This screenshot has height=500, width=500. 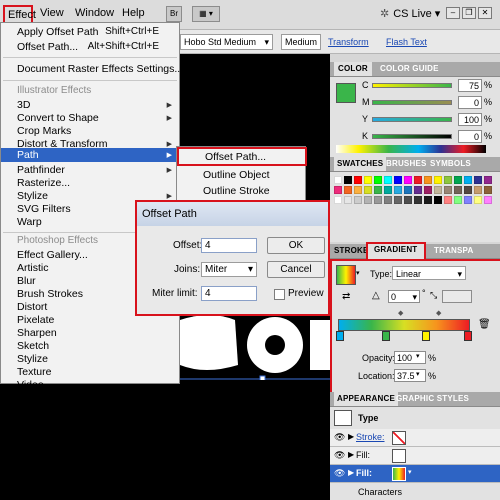 What do you see at coordinates (229, 269) in the screenshot?
I see `joins-select: Miter ▾` at bounding box center [229, 269].